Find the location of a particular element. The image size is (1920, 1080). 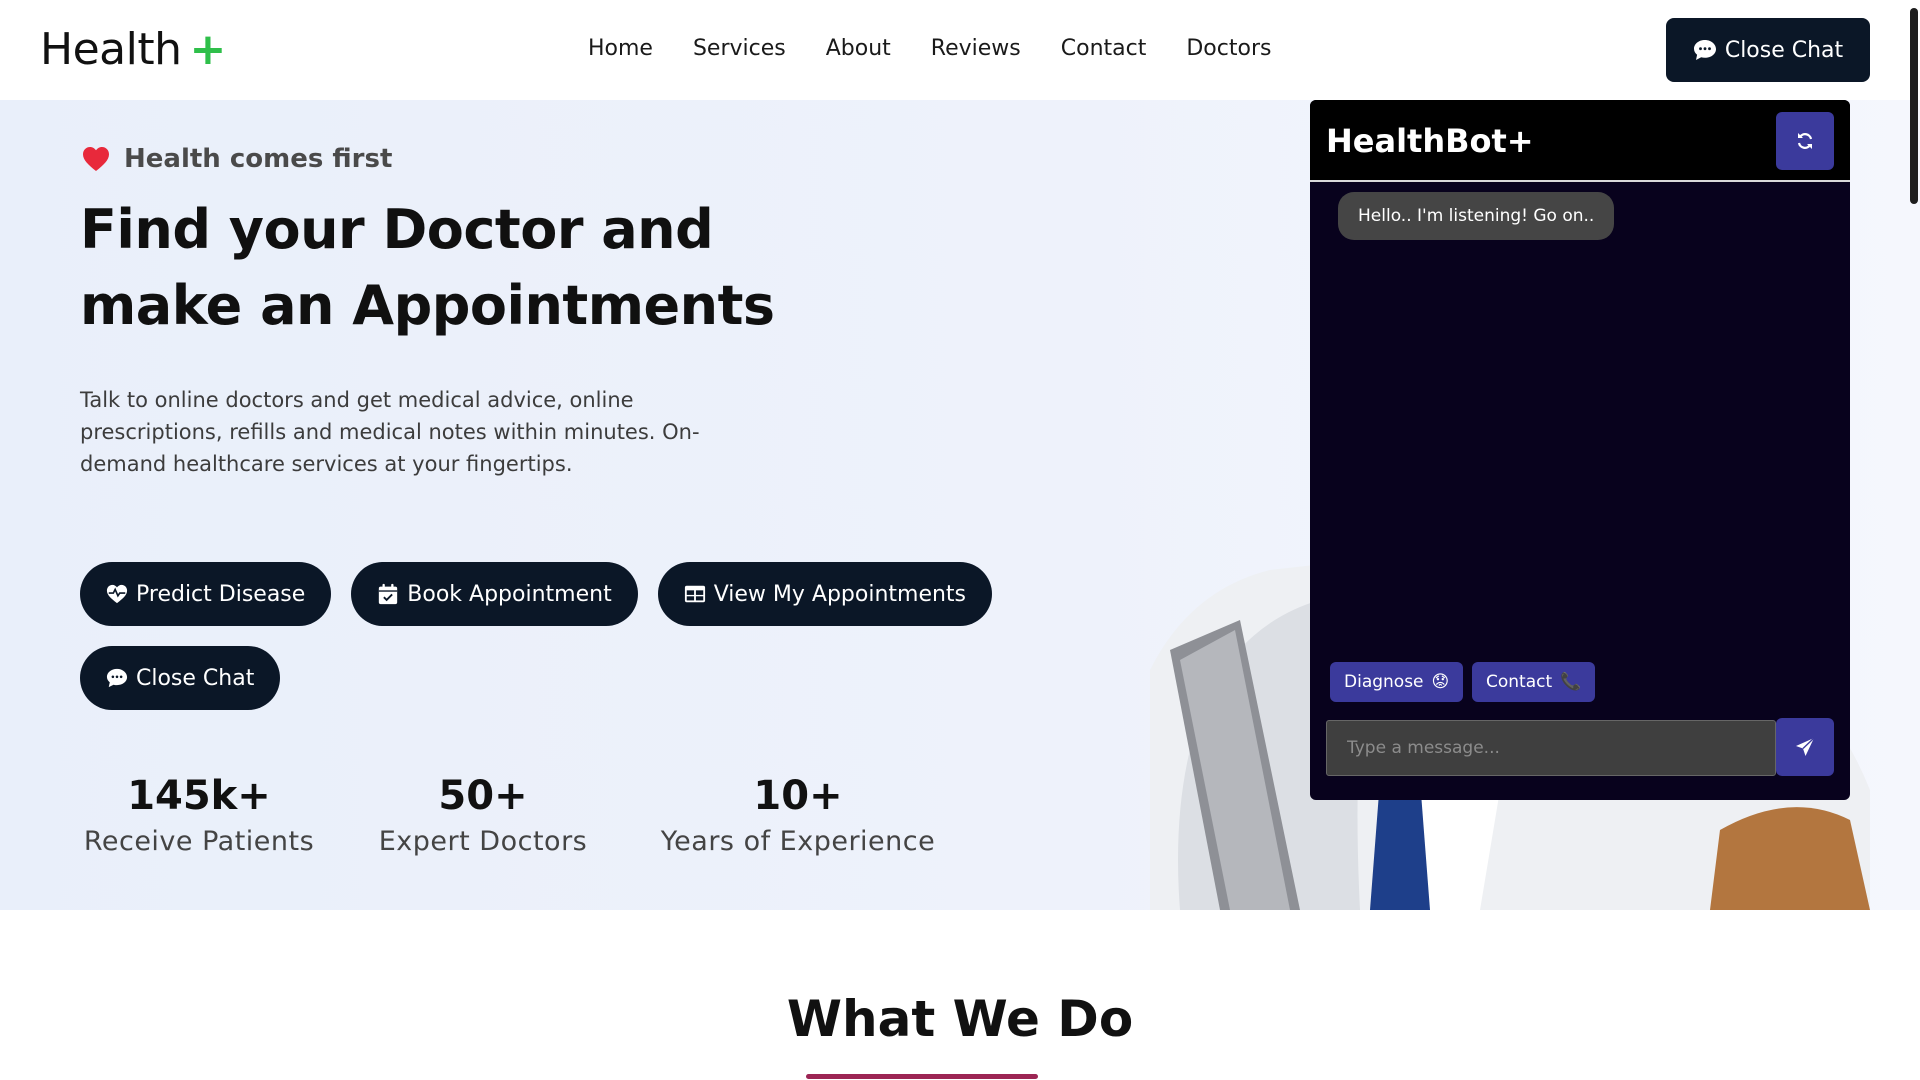

diagnose-quick-reply: Diagnose 😟 is located at coordinates (1397, 682).